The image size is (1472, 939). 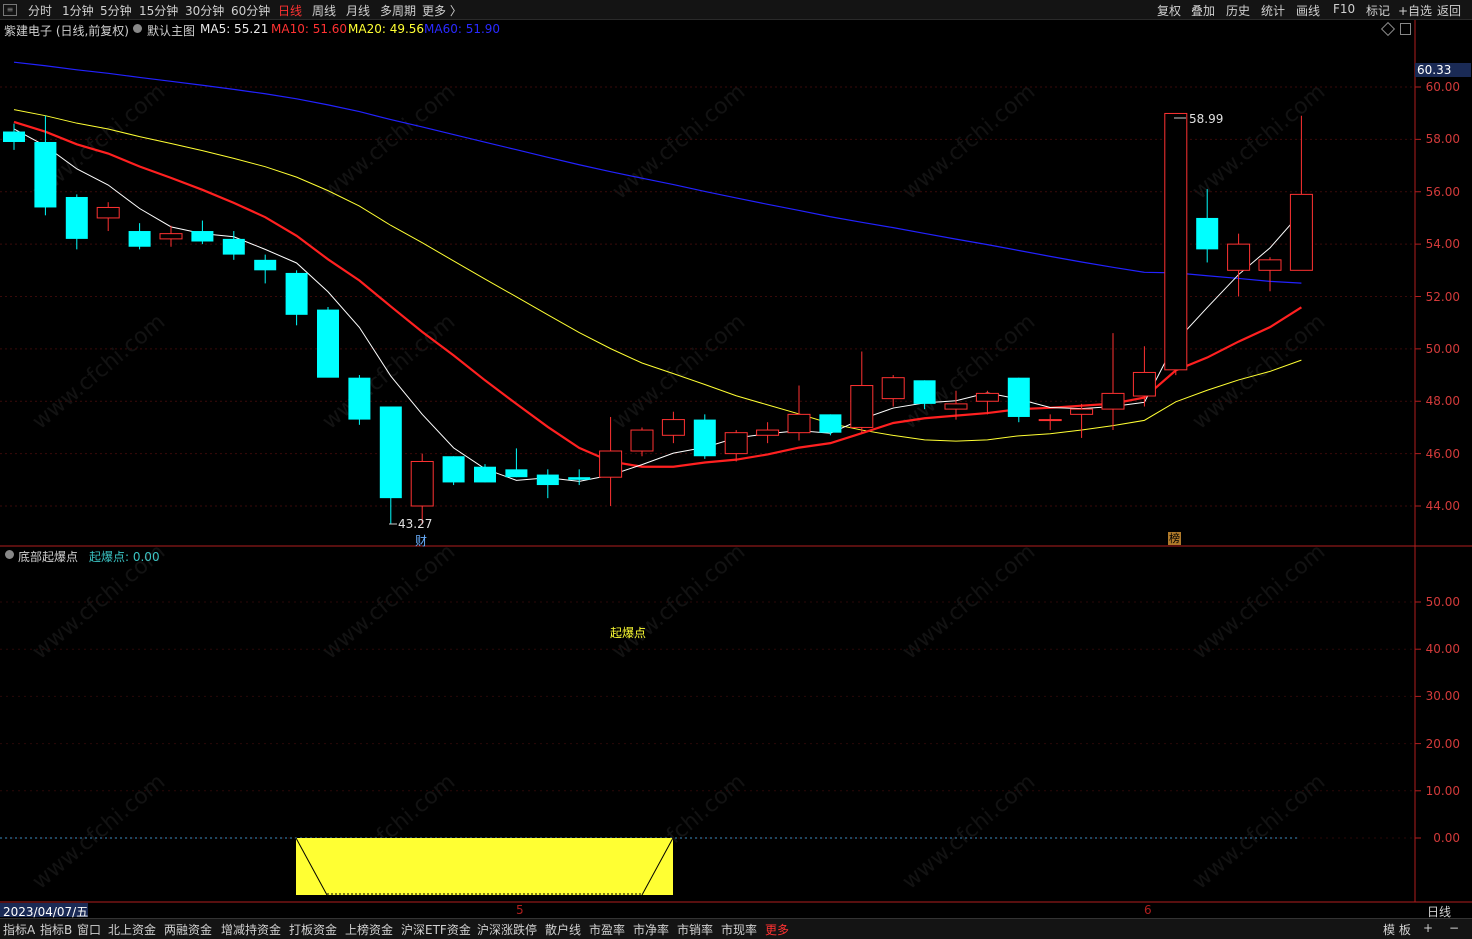 I want to click on price-tick-label: 48.00, so click(x=1442, y=401).